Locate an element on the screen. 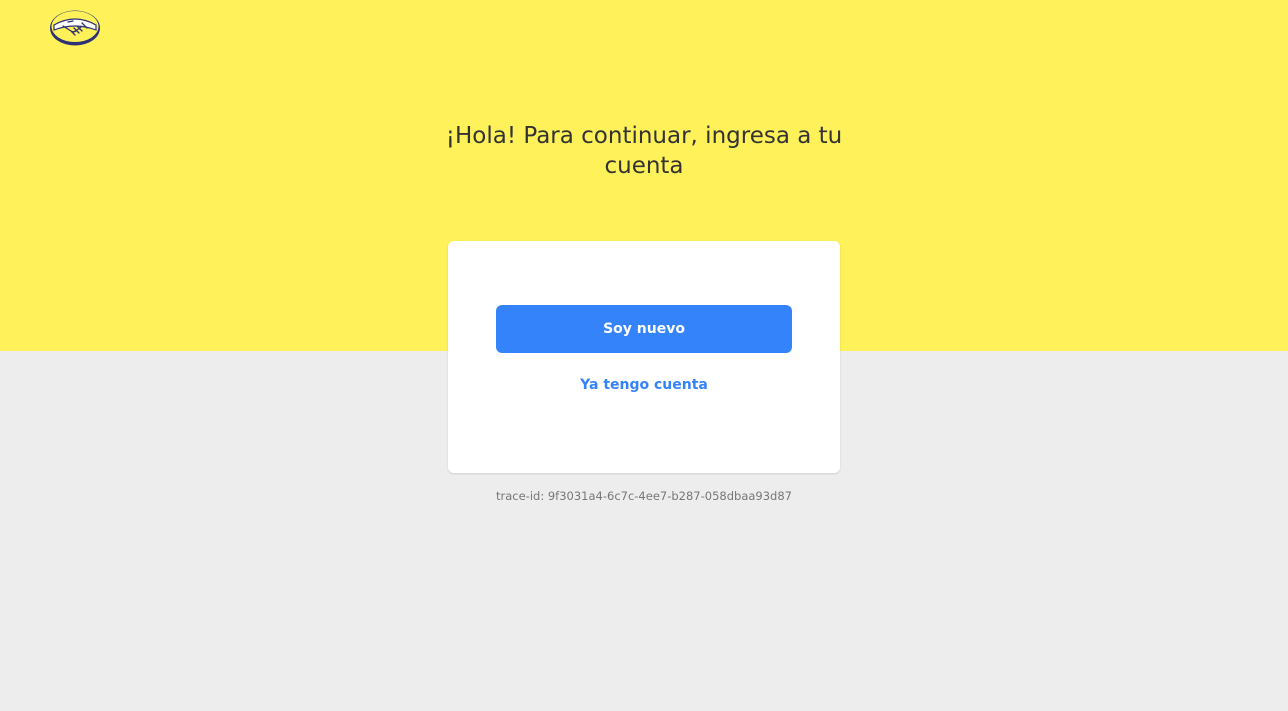 This screenshot has height=711, width=1288. handshake-logo-icon is located at coordinates (75, 28).